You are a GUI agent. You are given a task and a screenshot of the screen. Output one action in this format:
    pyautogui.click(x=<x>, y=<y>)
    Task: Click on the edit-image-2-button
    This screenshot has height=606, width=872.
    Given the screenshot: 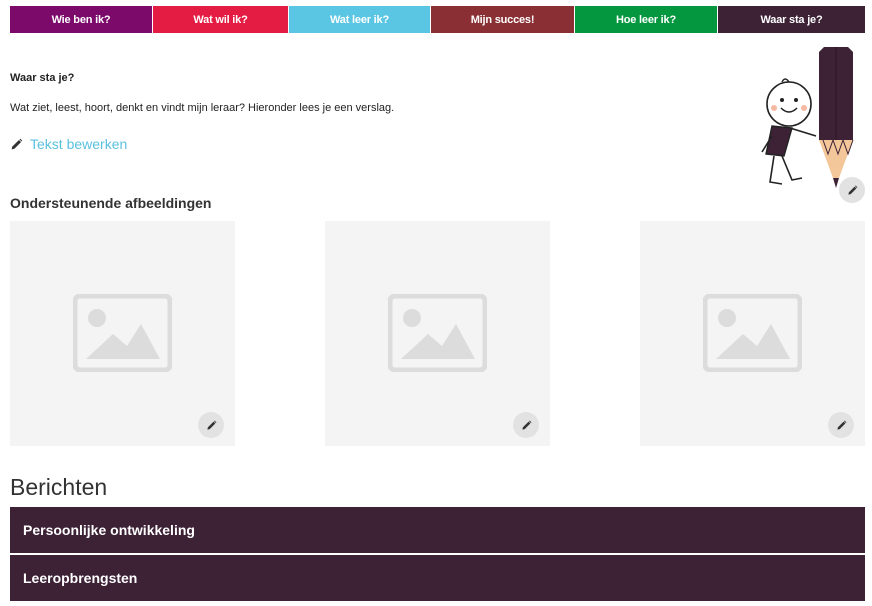 What is the action you would take?
    pyautogui.click(x=526, y=425)
    